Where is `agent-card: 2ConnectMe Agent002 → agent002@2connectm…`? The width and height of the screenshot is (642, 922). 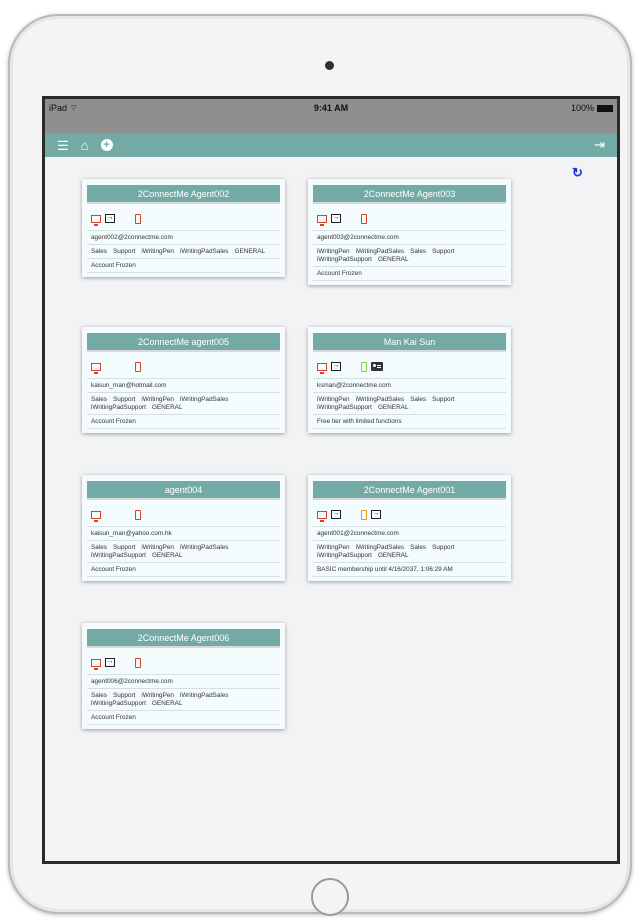 agent-card: 2ConnectMe Agent002 → agent002@2connectm… is located at coordinates (183, 228).